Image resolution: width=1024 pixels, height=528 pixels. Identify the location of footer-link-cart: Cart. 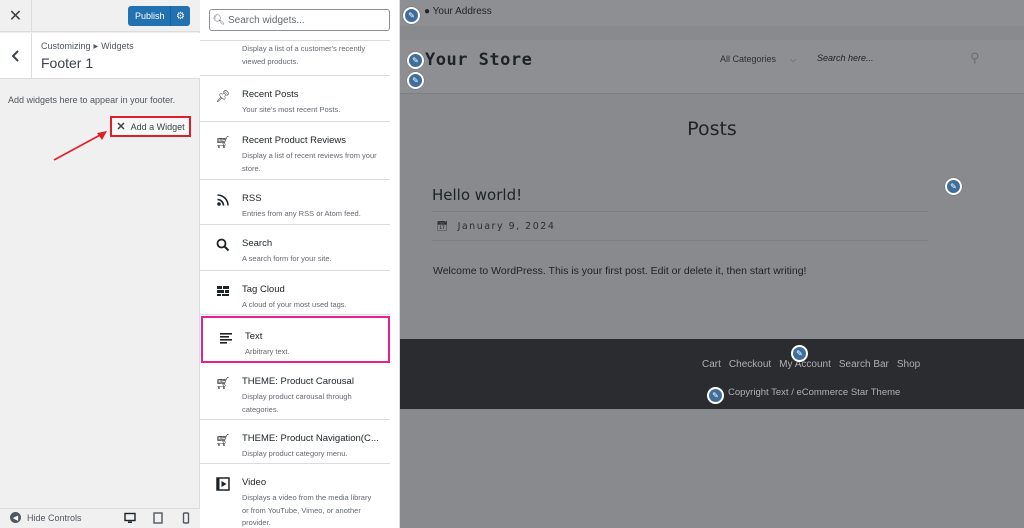
(711, 364).